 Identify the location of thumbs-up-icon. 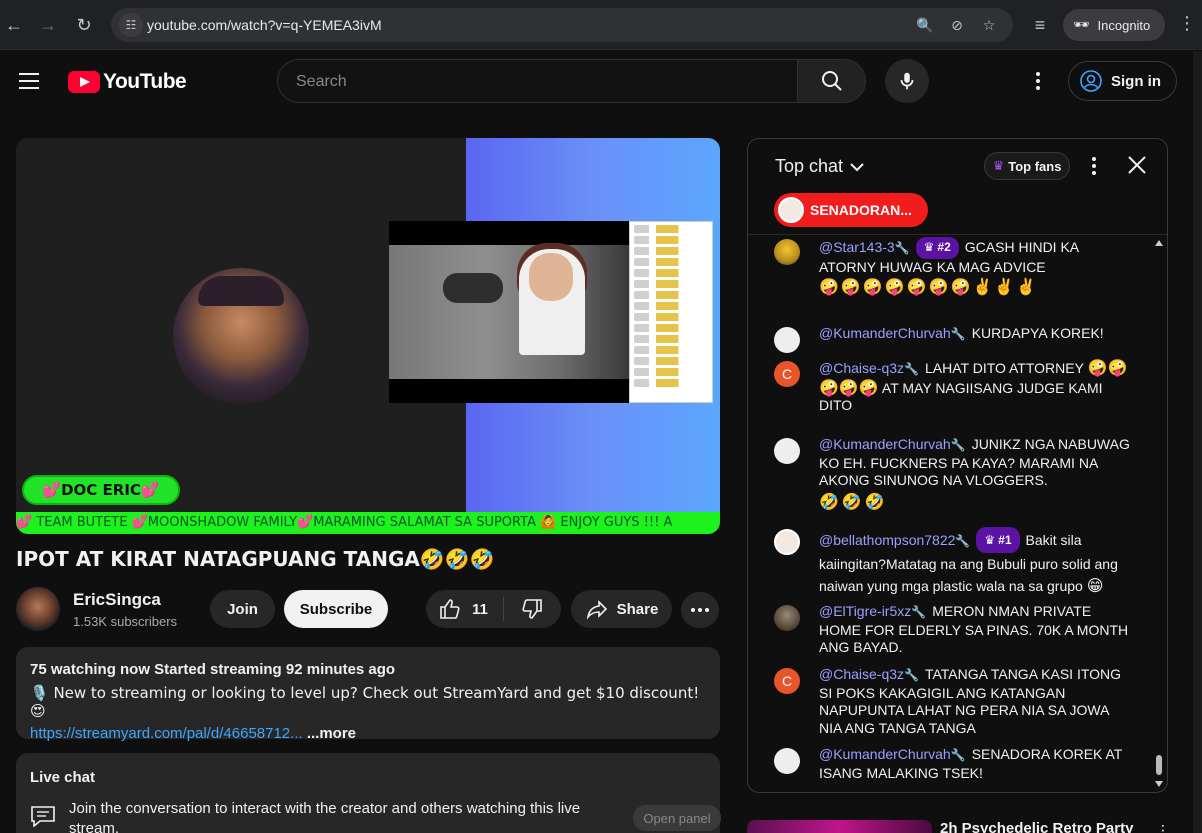
(450, 609).